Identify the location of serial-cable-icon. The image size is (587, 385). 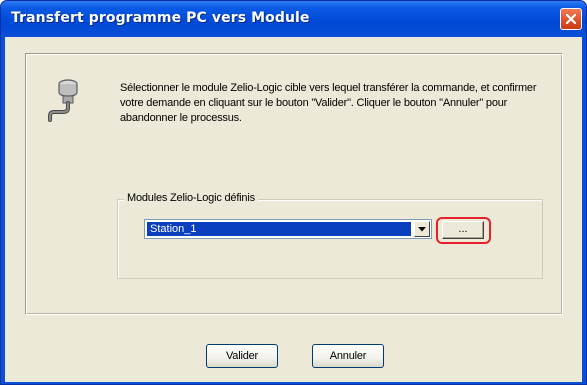
(63, 100).